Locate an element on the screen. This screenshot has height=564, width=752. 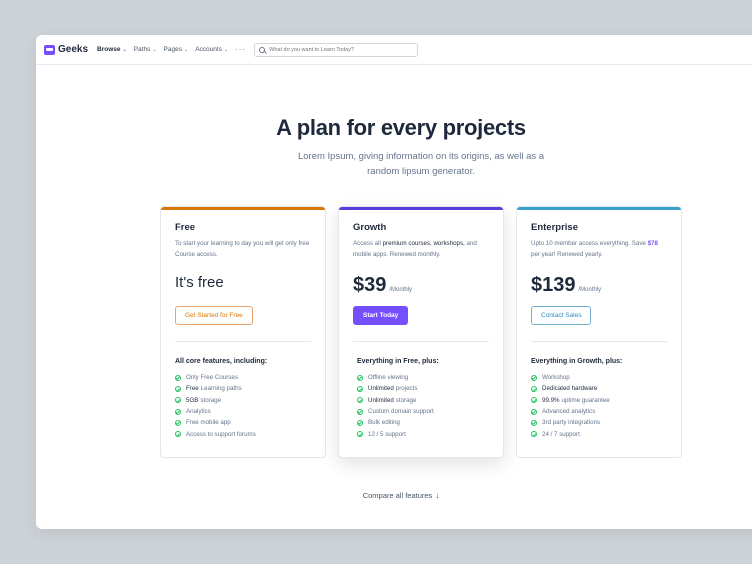
get-started-free-button: Get Started for Free is located at coordinates (214, 315).